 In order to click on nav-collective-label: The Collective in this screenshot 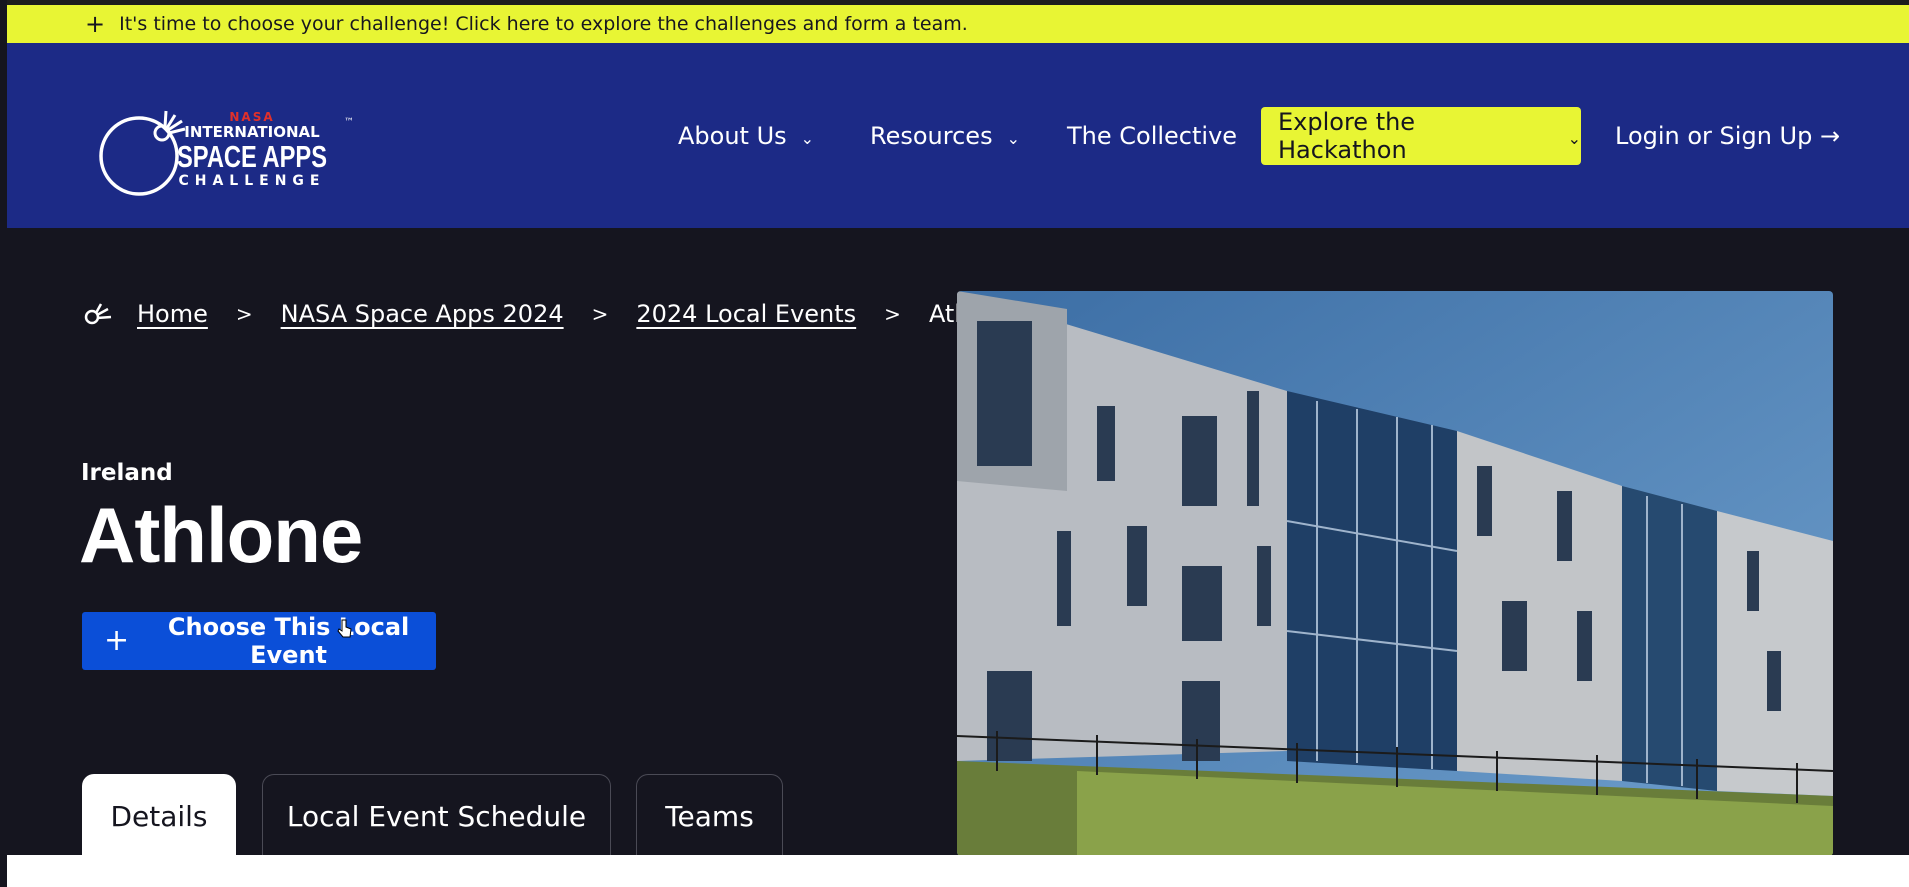, I will do `click(1152, 136)`.